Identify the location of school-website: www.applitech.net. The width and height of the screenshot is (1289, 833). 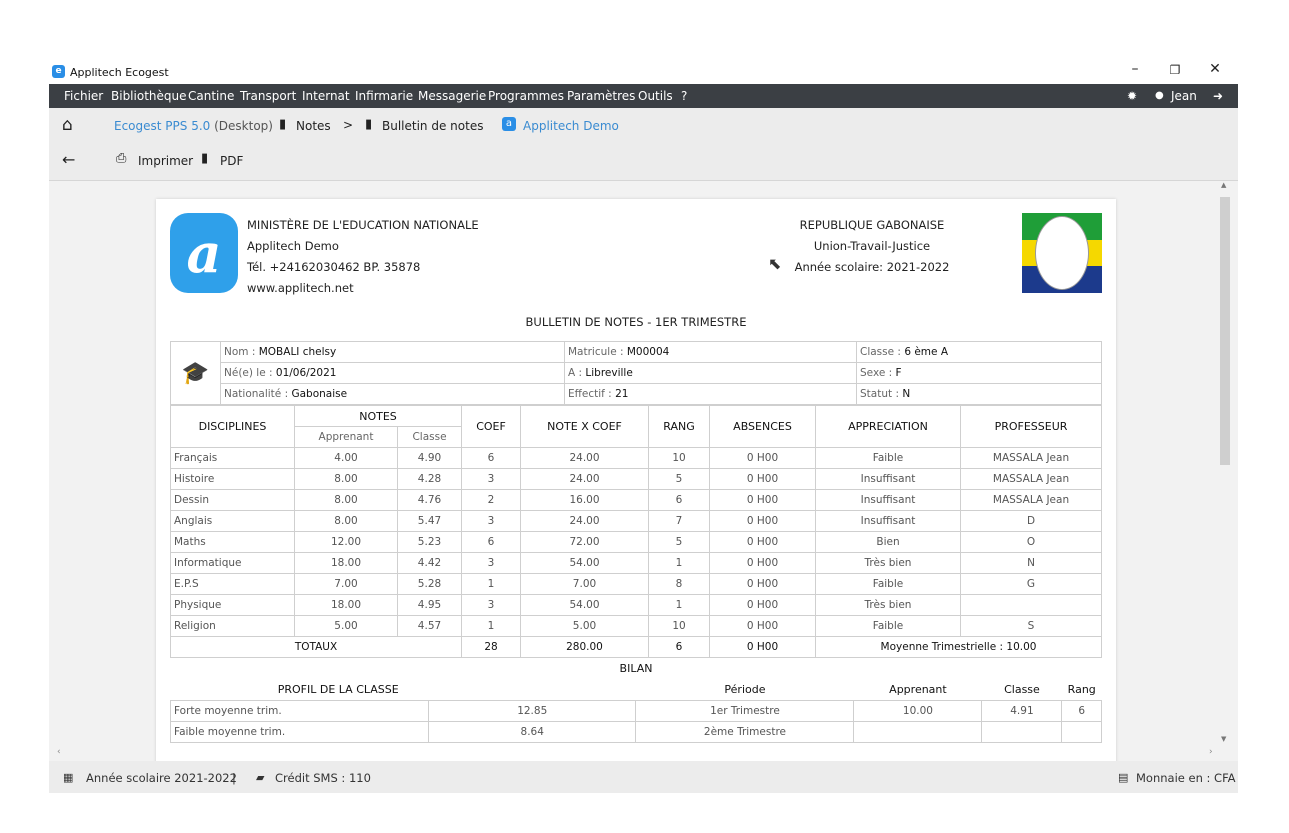
(300, 288).